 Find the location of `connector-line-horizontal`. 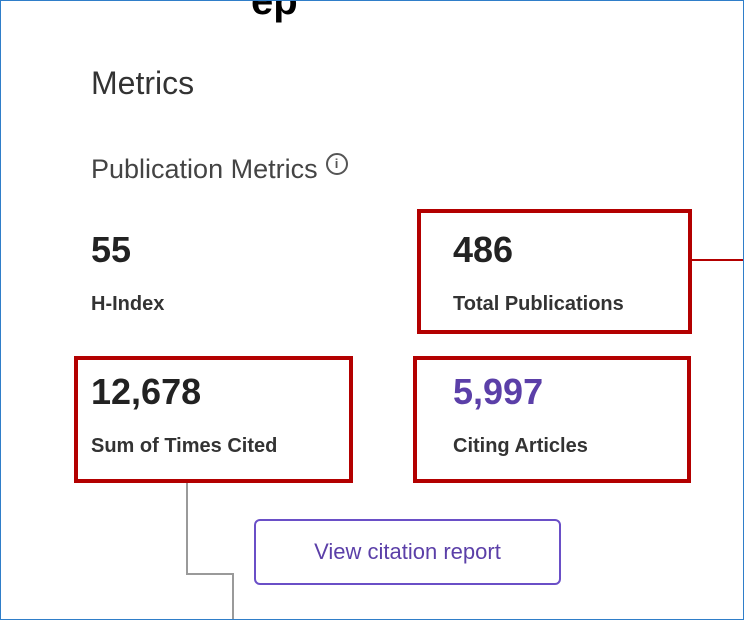

connector-line-horizontal is located at coordinates (210, 574).